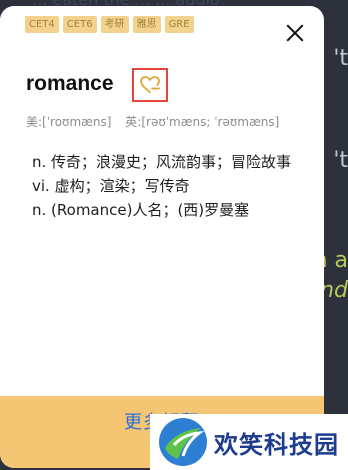 This screenshot has width=348, height=470. I want to click on favorite-button, so click(150, 85).